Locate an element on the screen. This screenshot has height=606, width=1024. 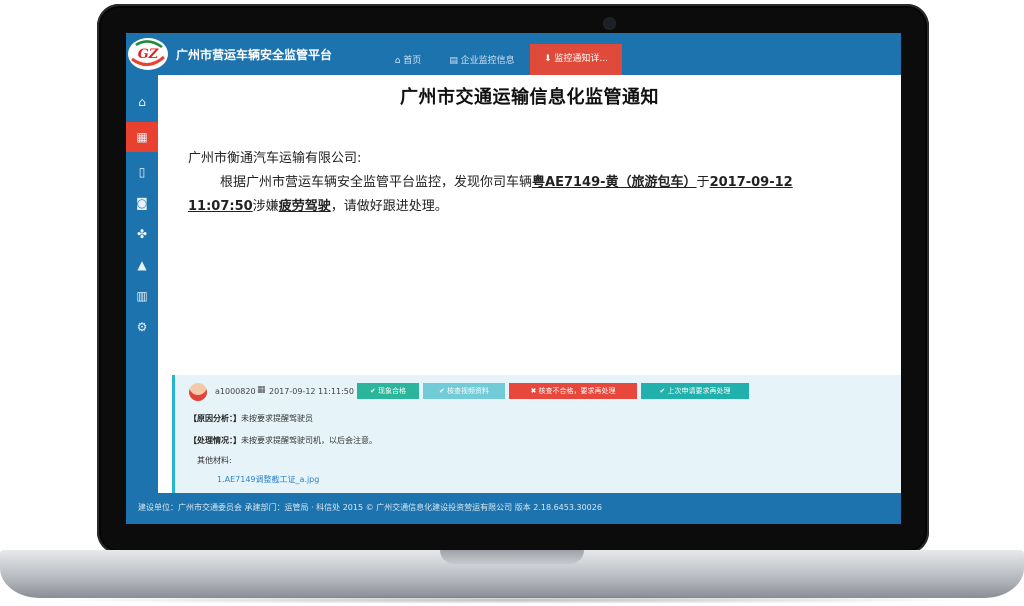
avatar is located at coordinates (198, 392).